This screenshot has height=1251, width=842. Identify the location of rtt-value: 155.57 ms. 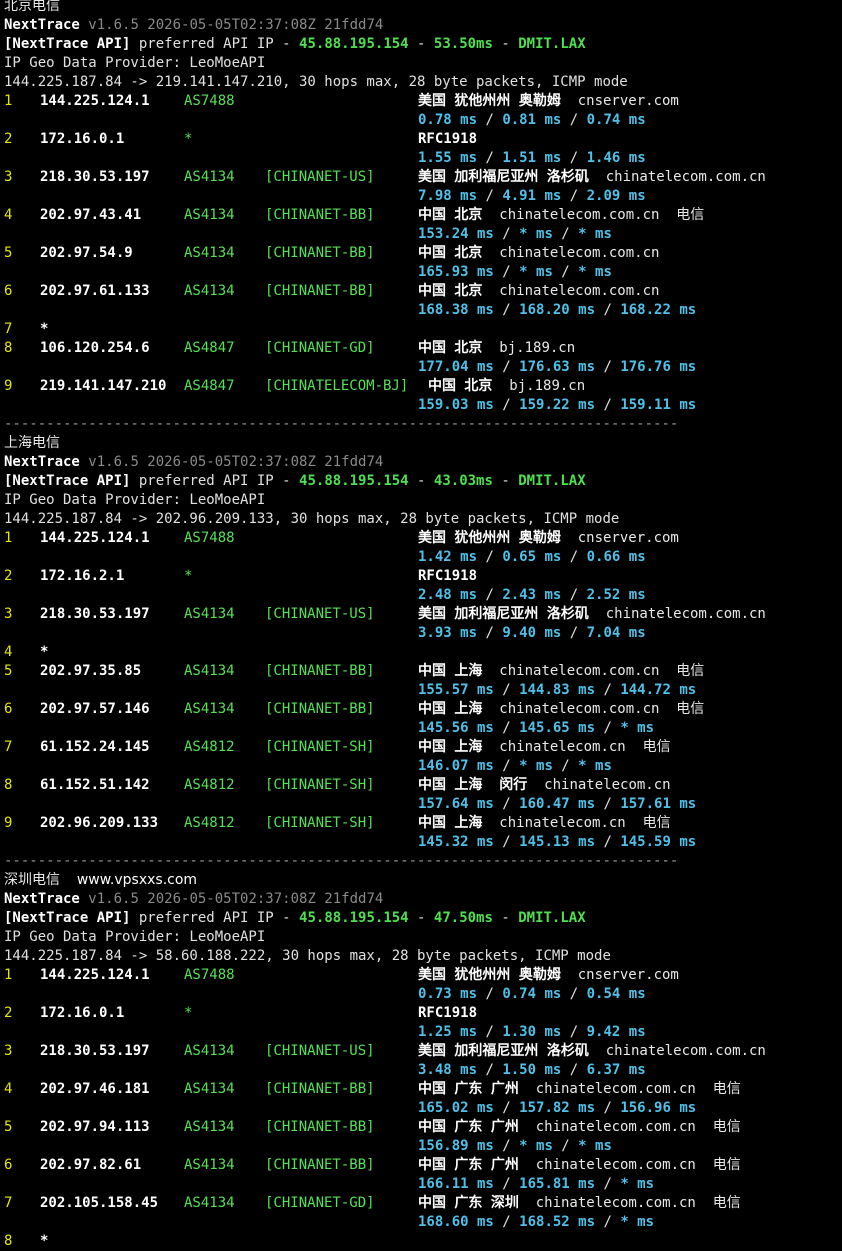
(456, 690).